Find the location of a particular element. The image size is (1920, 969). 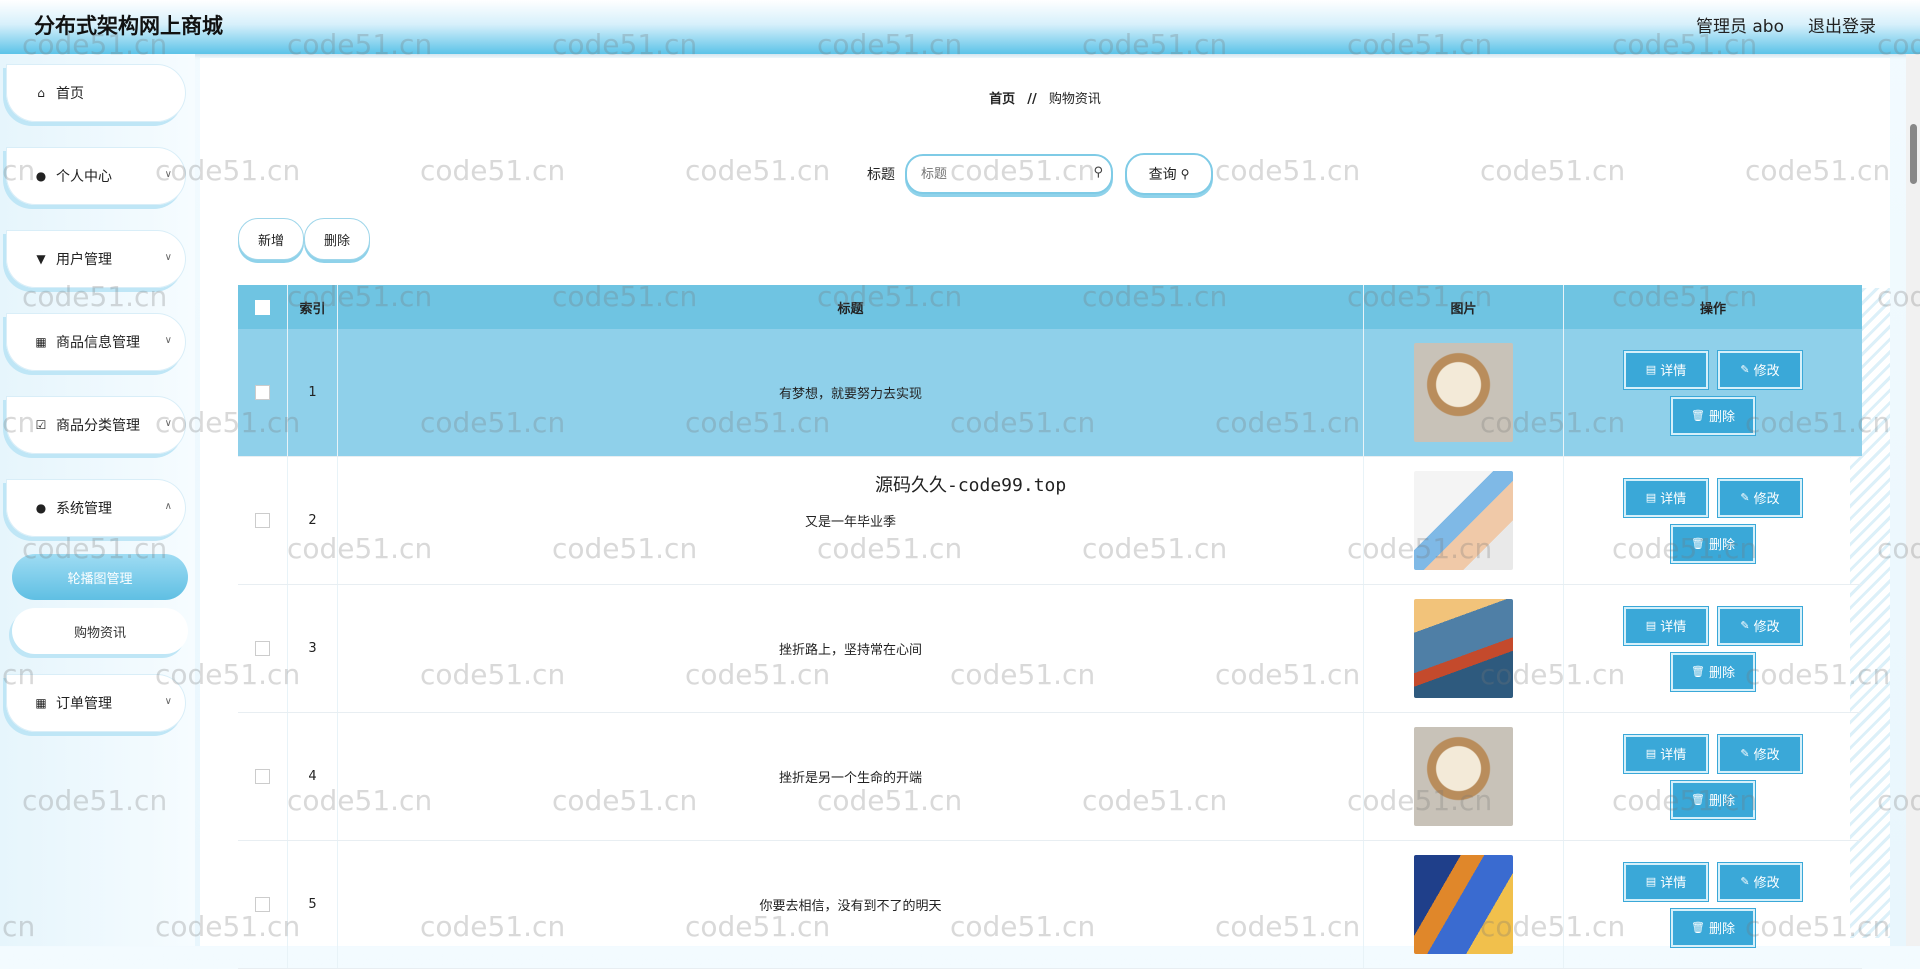

category-icon: ☑ is located at coordinates (41, 425).